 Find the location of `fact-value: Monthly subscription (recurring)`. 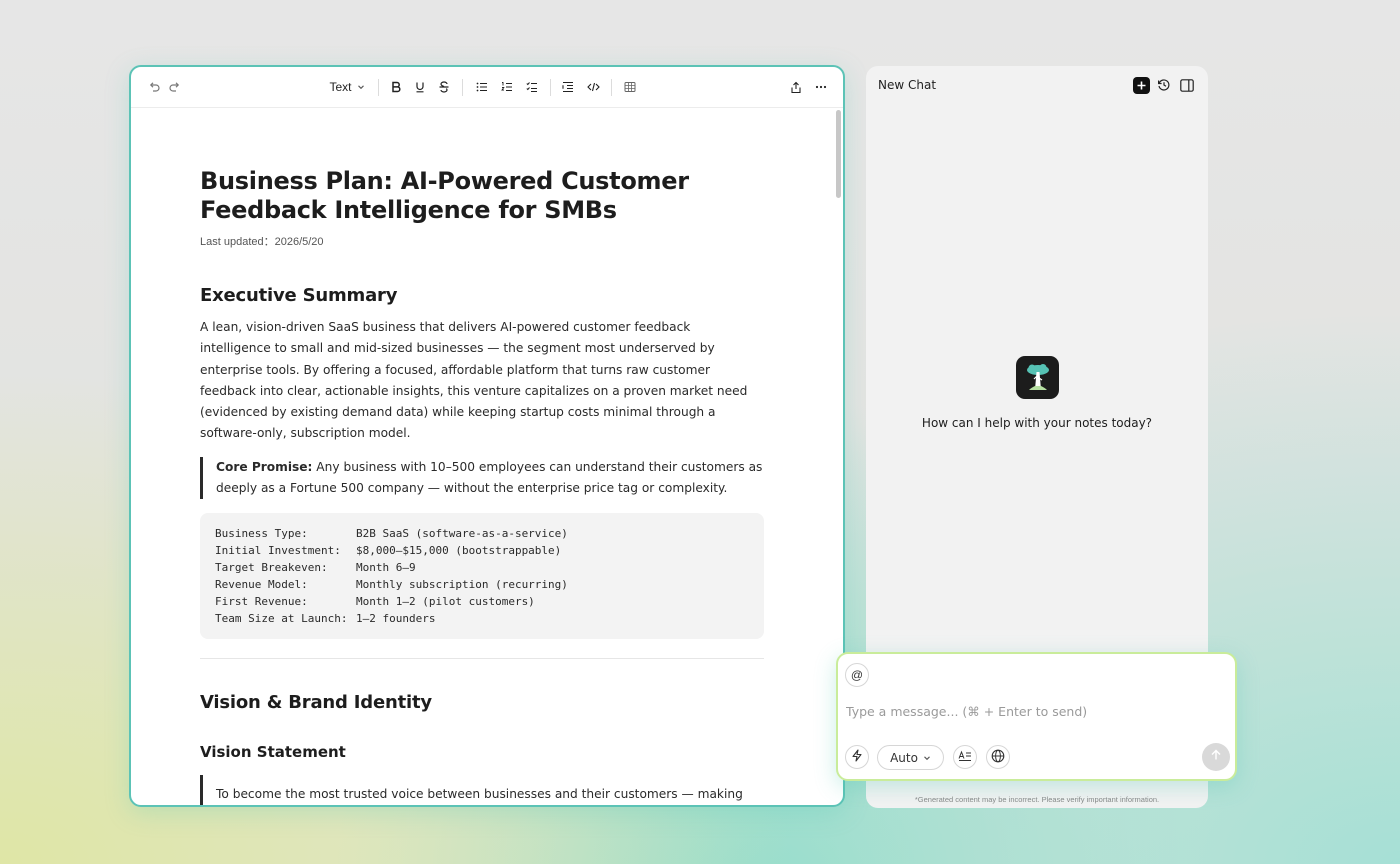

fact-value: Monthly subscription (recurring) is located at coordinates (462, 585).